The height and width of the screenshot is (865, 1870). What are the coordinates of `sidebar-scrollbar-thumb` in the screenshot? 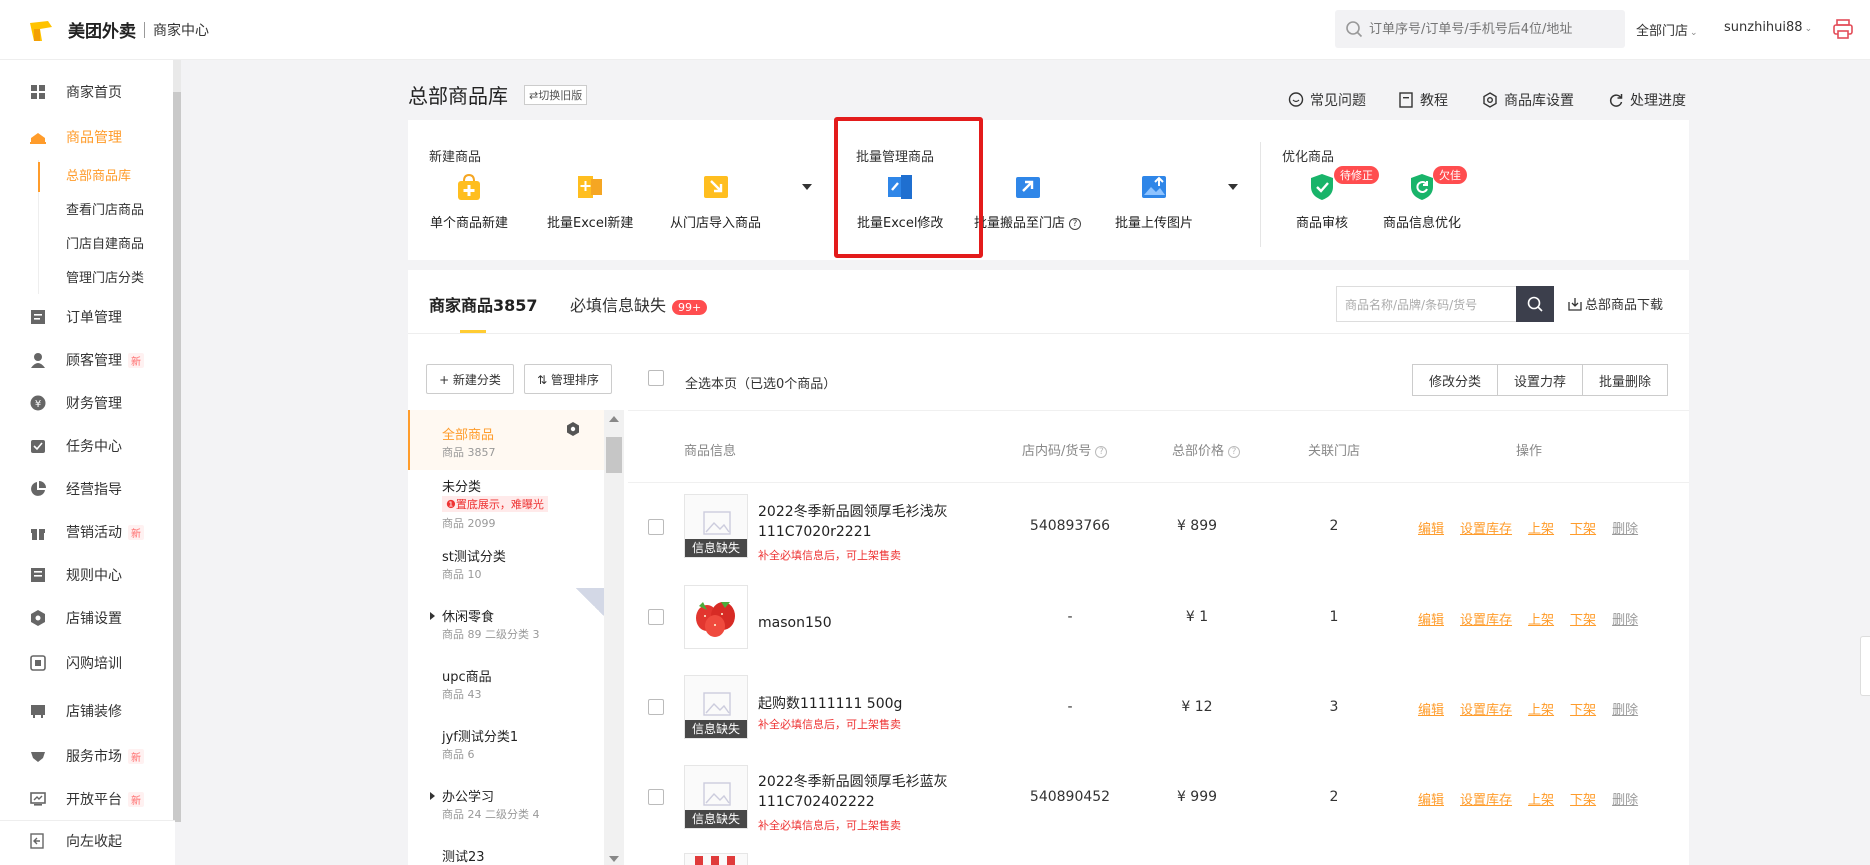 It's located at (177, 457).